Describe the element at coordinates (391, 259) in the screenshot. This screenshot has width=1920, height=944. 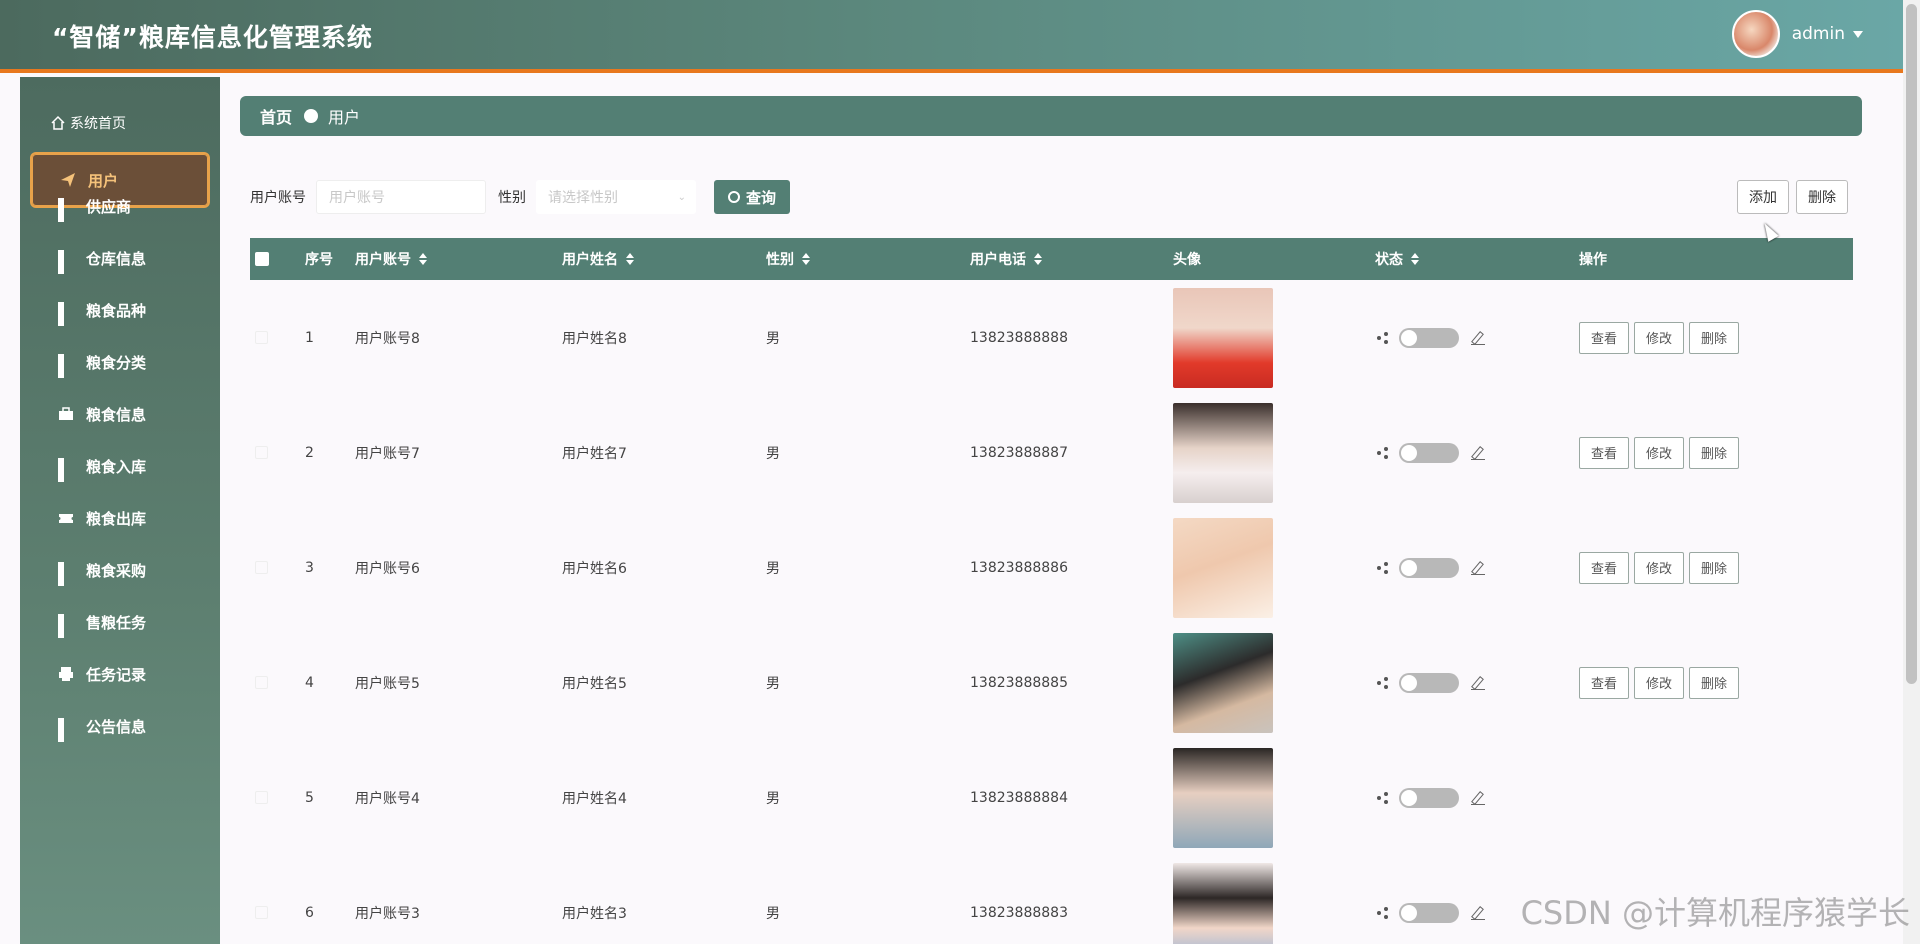
I see `column-header-account: 用户账号` at that location.